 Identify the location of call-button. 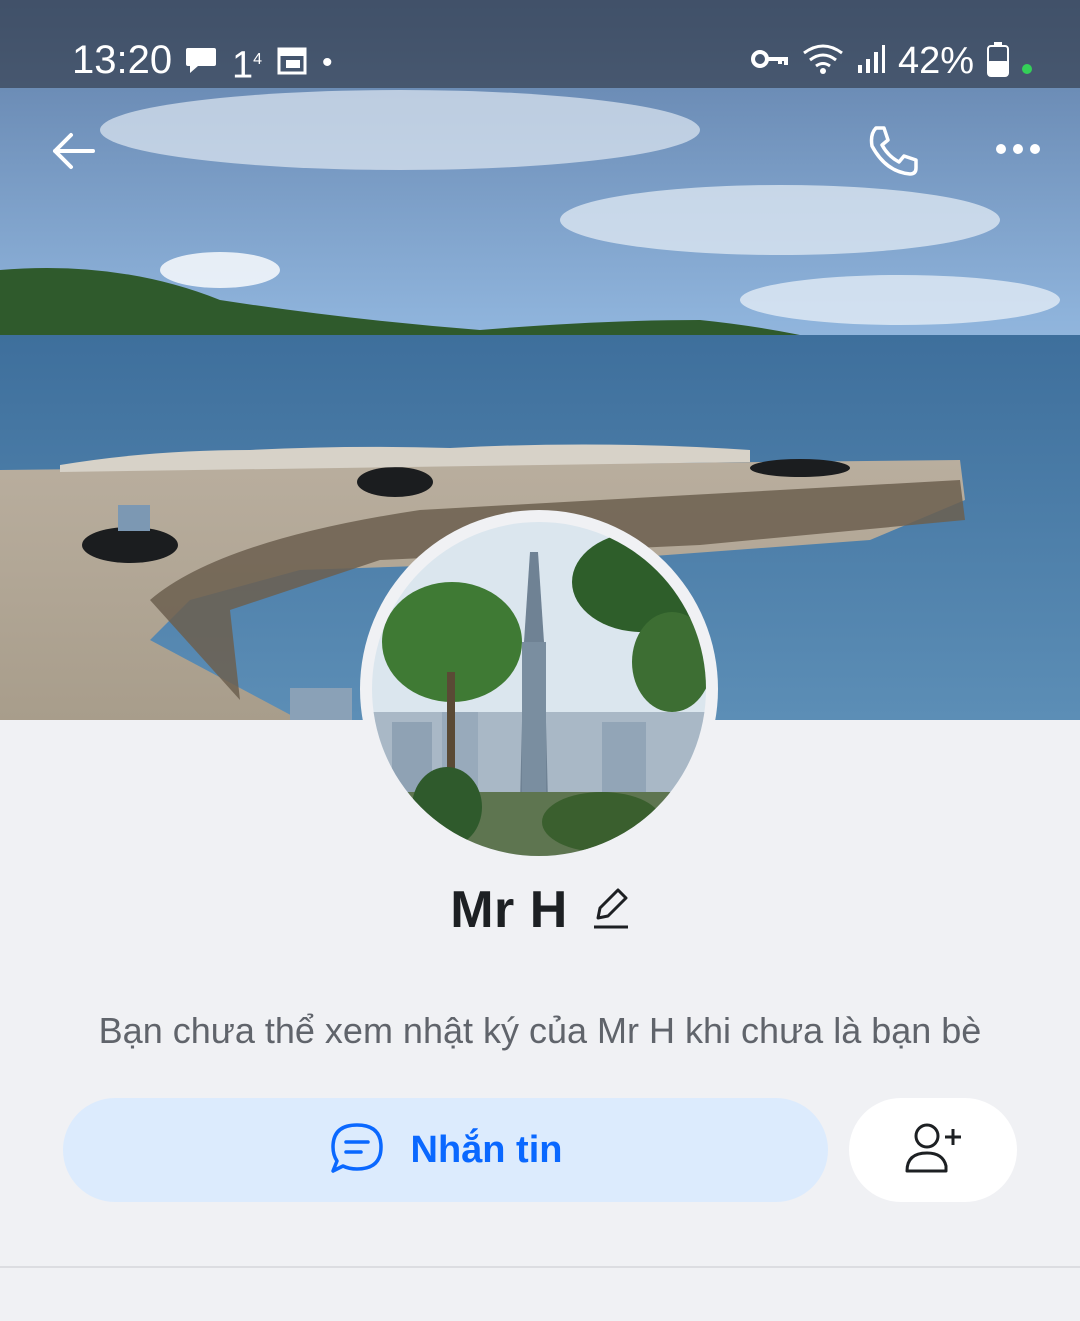
(893, 153).